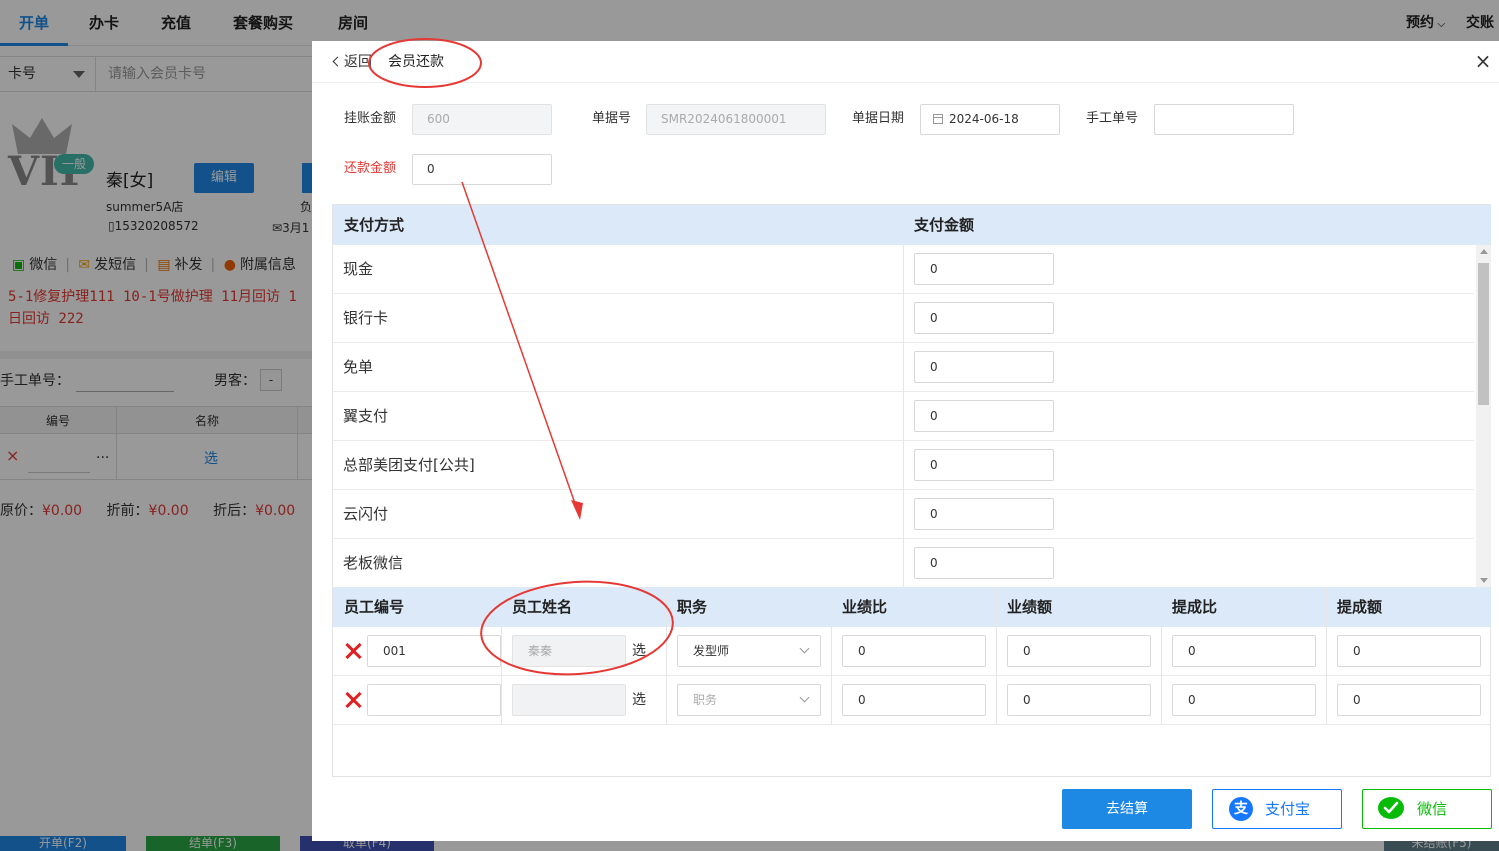  I want to click on employee-table-header: 员工编号 员工姓名 职务 业绩比 业绩额 提成比 提成额, so click(912, 607).